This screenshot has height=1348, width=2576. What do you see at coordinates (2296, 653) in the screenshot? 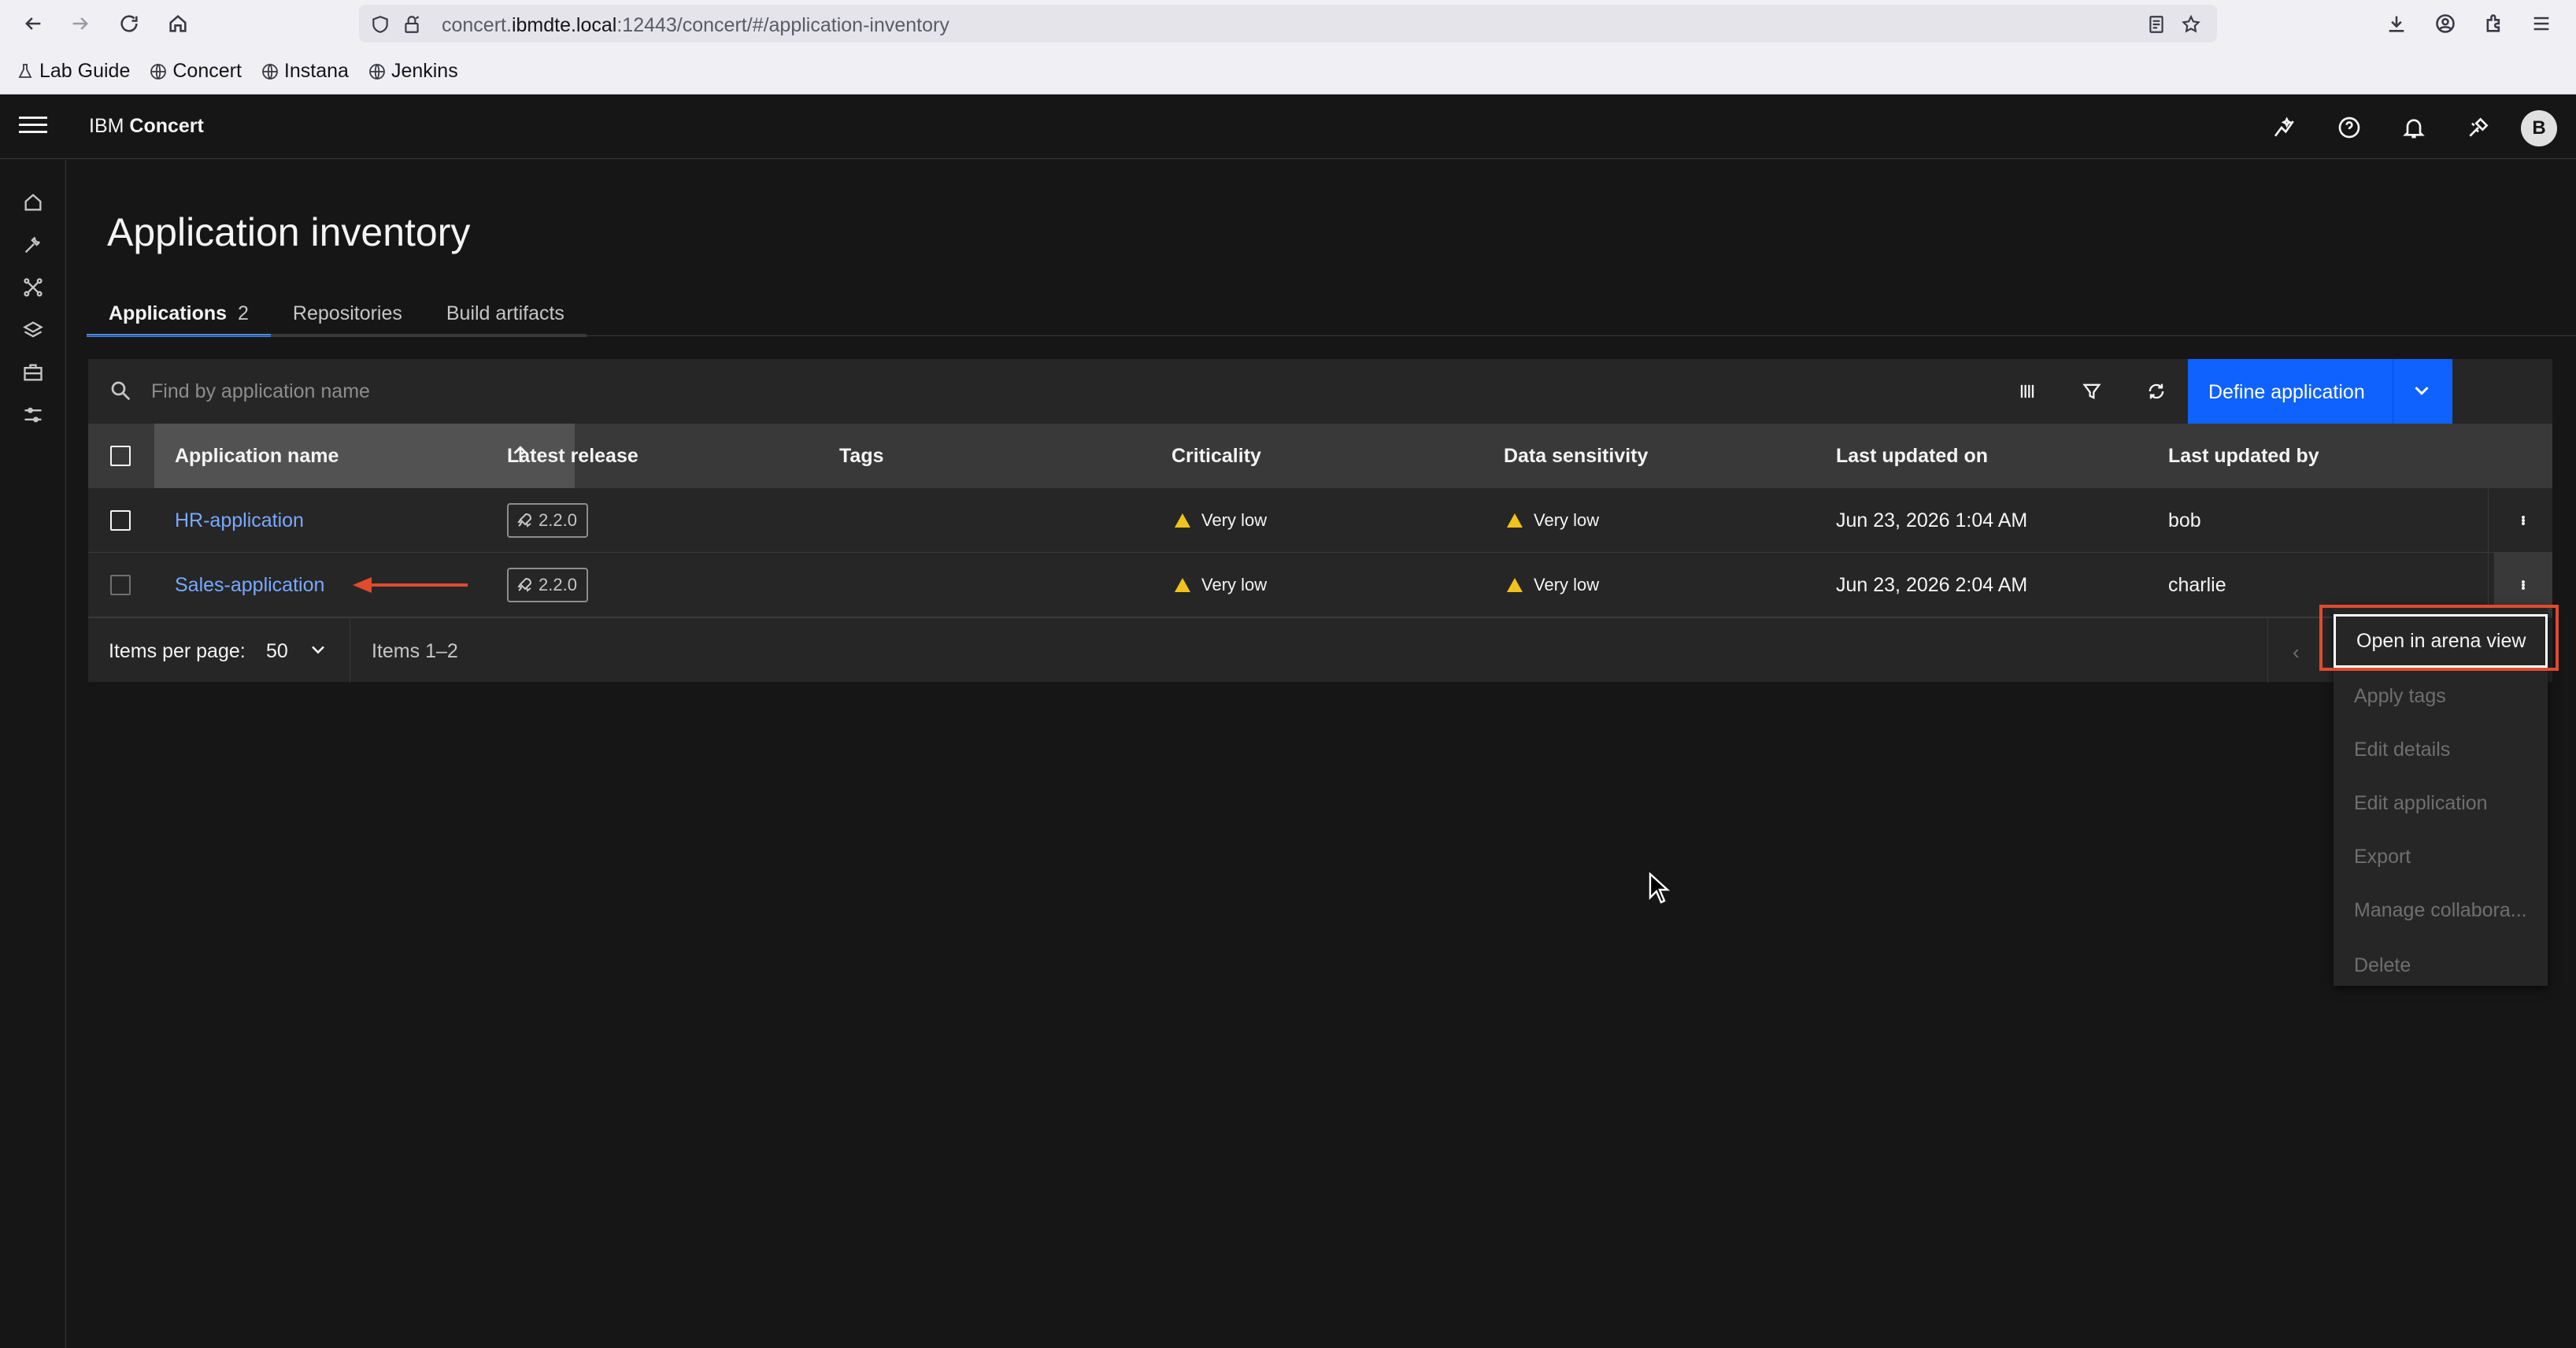
I see `previous-page-button: ‹` at bounding box center [2296, 653].